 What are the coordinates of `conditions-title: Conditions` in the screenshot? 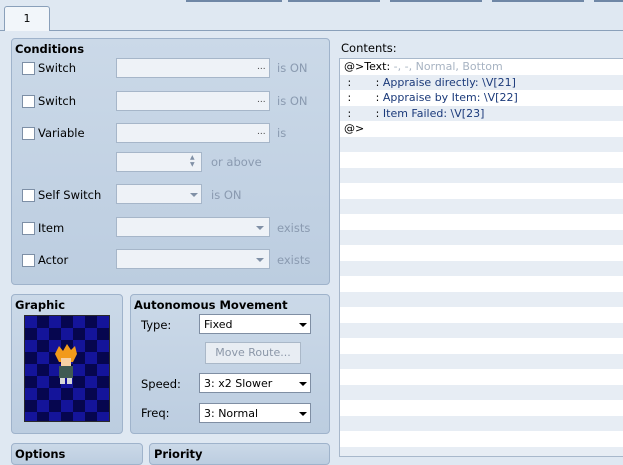 It's located at (50, 49).